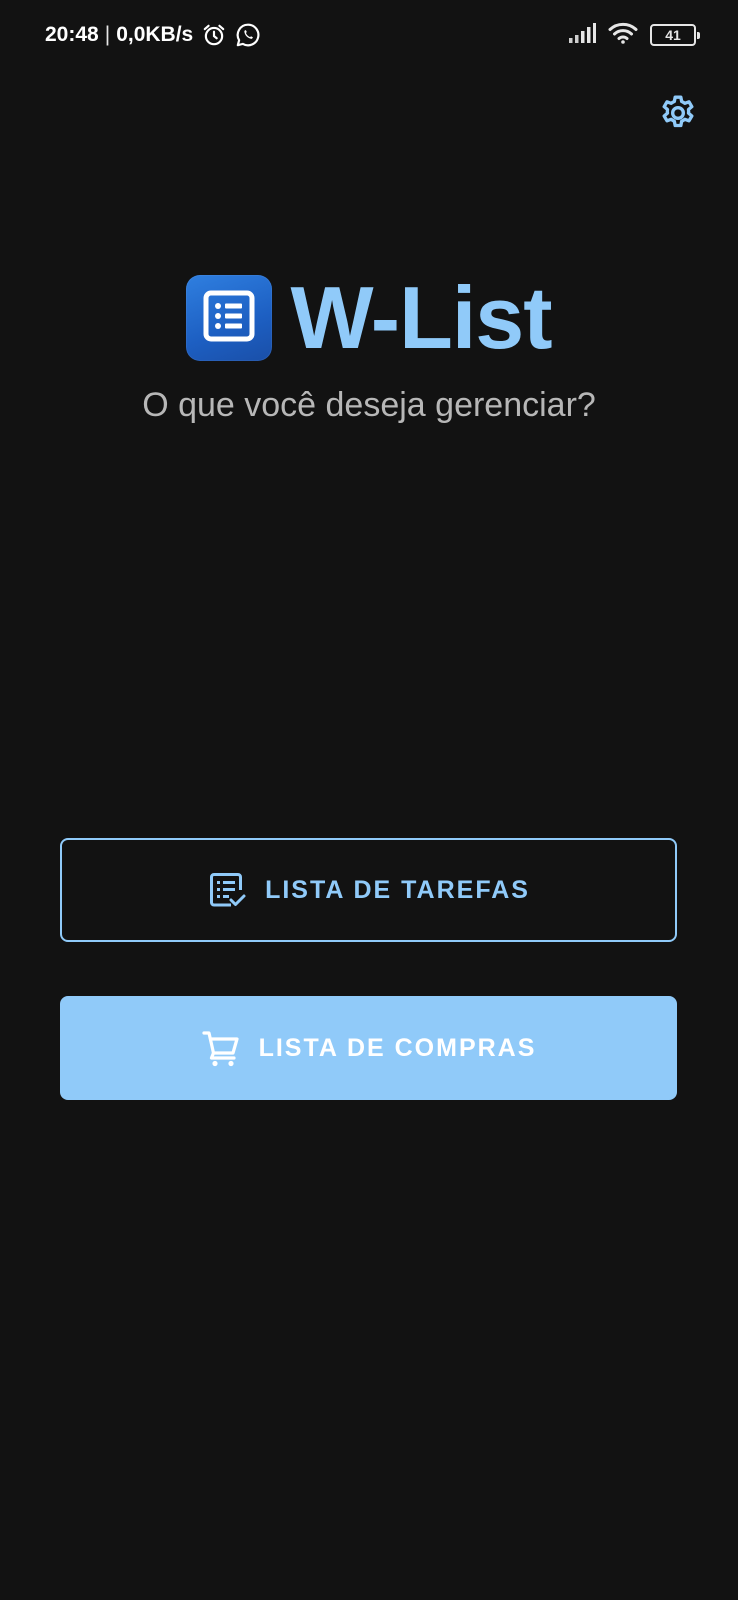 Image resolution: width=738 pixels, height=1600 pixels. What do you see at coordinates (397, 889) in the screenshot?
I see `tasks-list-label: LISTA DE TAREFAS` at bounding box center [397, 889].